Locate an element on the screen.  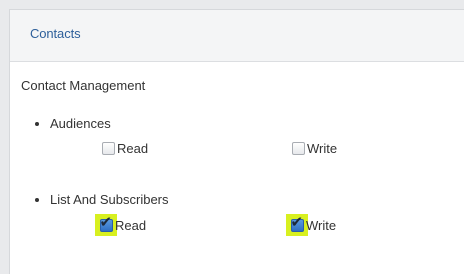
lists-write-checkbox: ✔ is located at coordinates (297, 223).